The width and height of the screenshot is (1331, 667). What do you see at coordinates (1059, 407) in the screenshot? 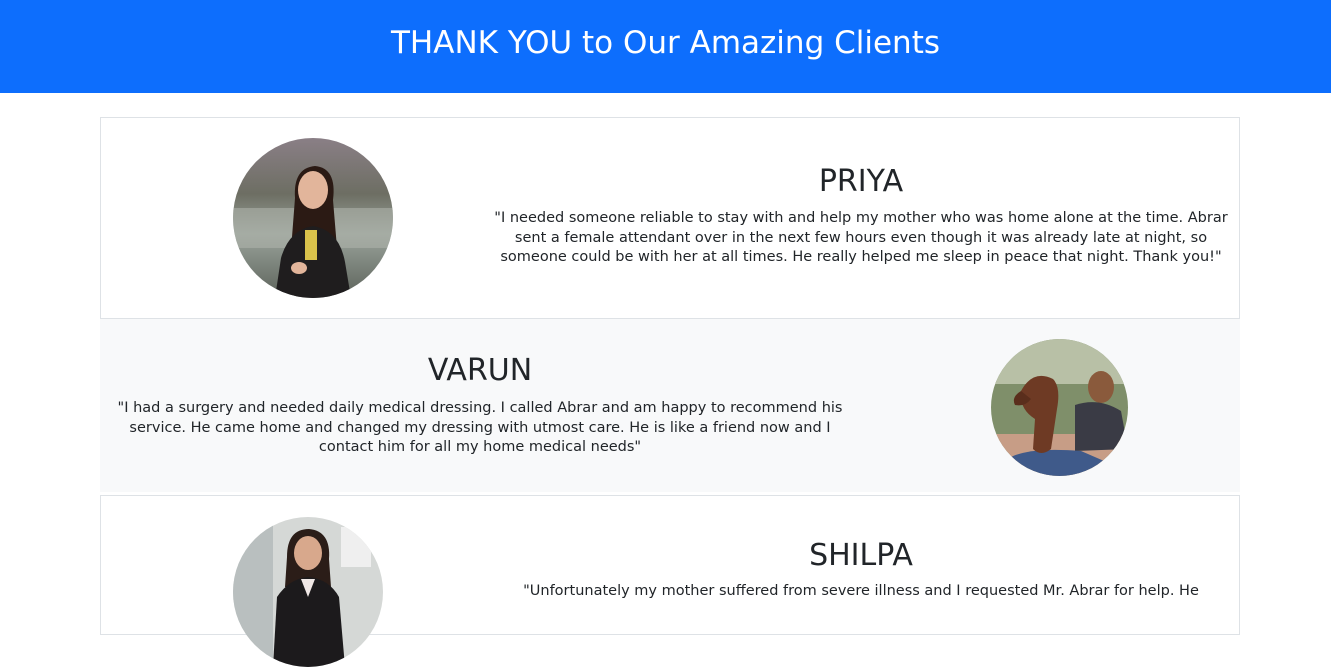
I see `client-avatar-varun` at bounding box center [1059, 407].